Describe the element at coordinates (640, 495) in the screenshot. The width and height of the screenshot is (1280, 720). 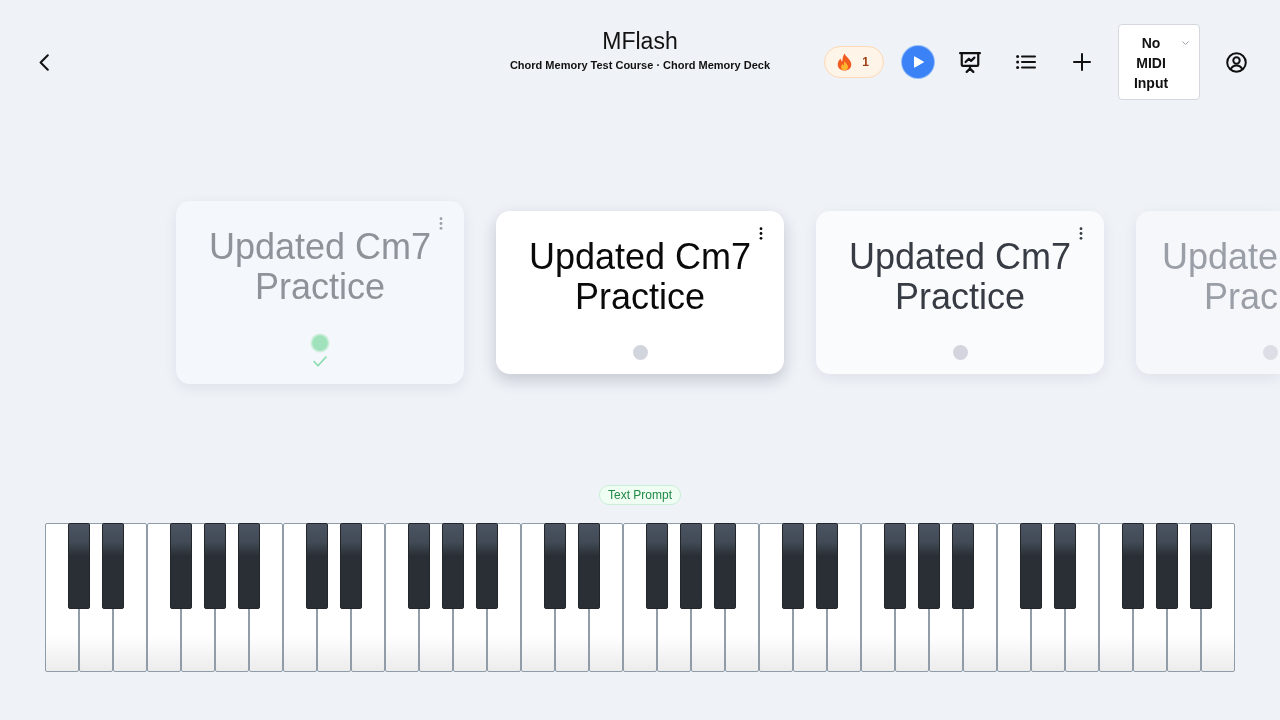
I see `prompt-type-label: Text Prompt` at that location.